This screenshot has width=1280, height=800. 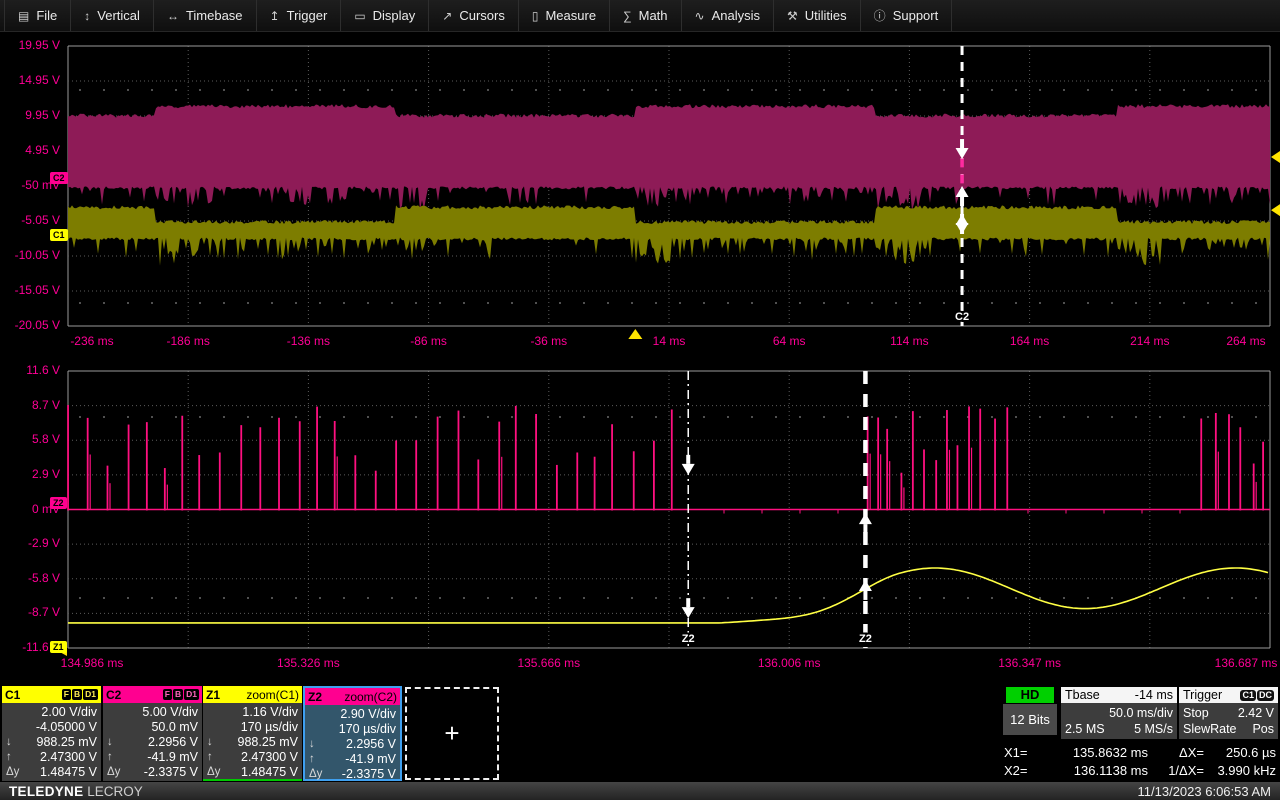 What do you see at coordinates (1263, 729) in the screenshot?
I see `trigger-slope: Pos` at bounding box center [1263, 729].